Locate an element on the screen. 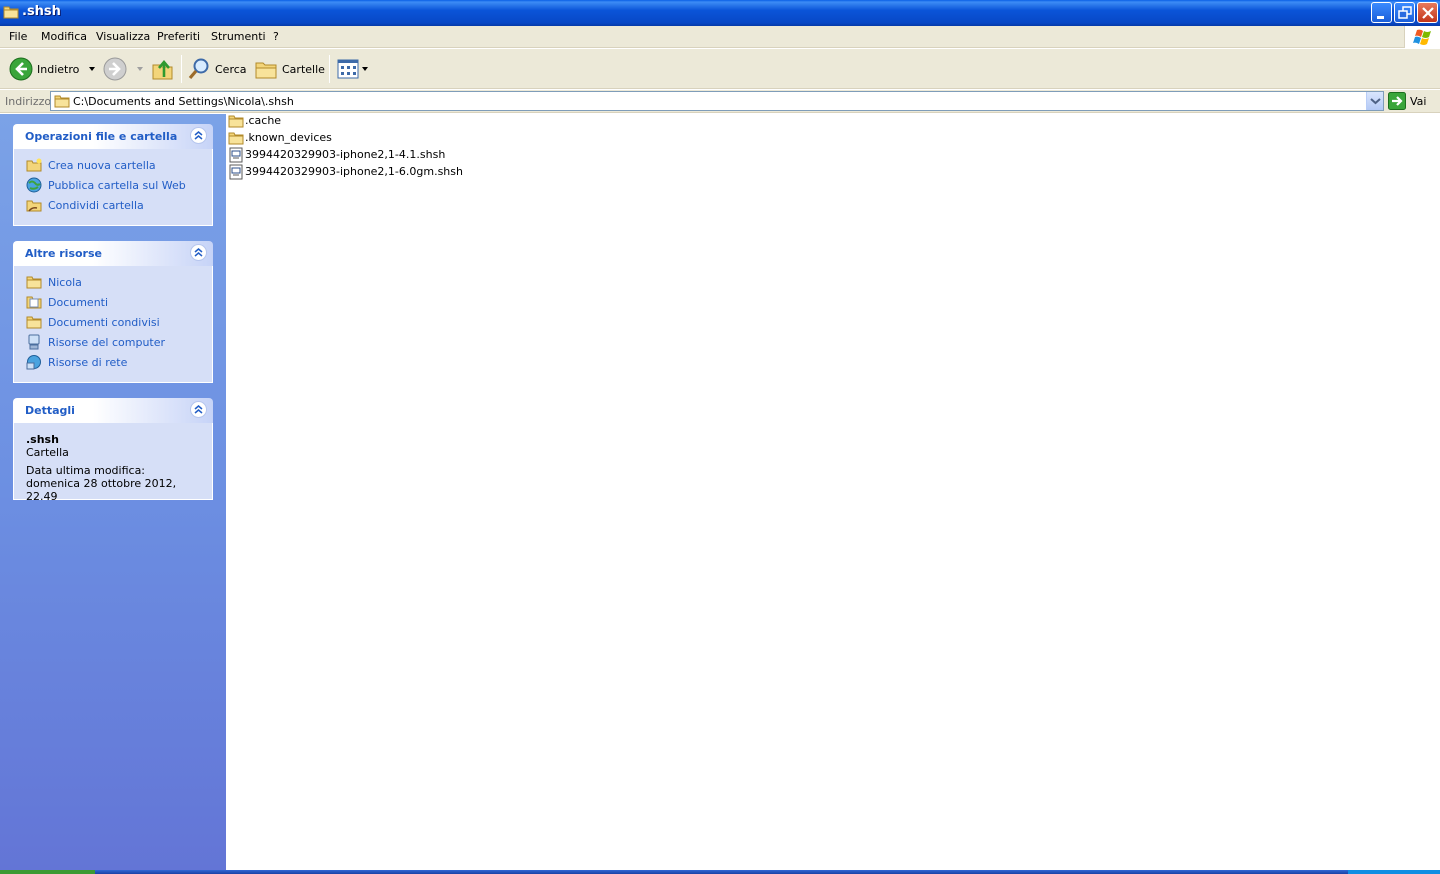 The height and width of the screenshot is (874, 1440). folders-button: Cartelle is located at coordinates (289, 69).